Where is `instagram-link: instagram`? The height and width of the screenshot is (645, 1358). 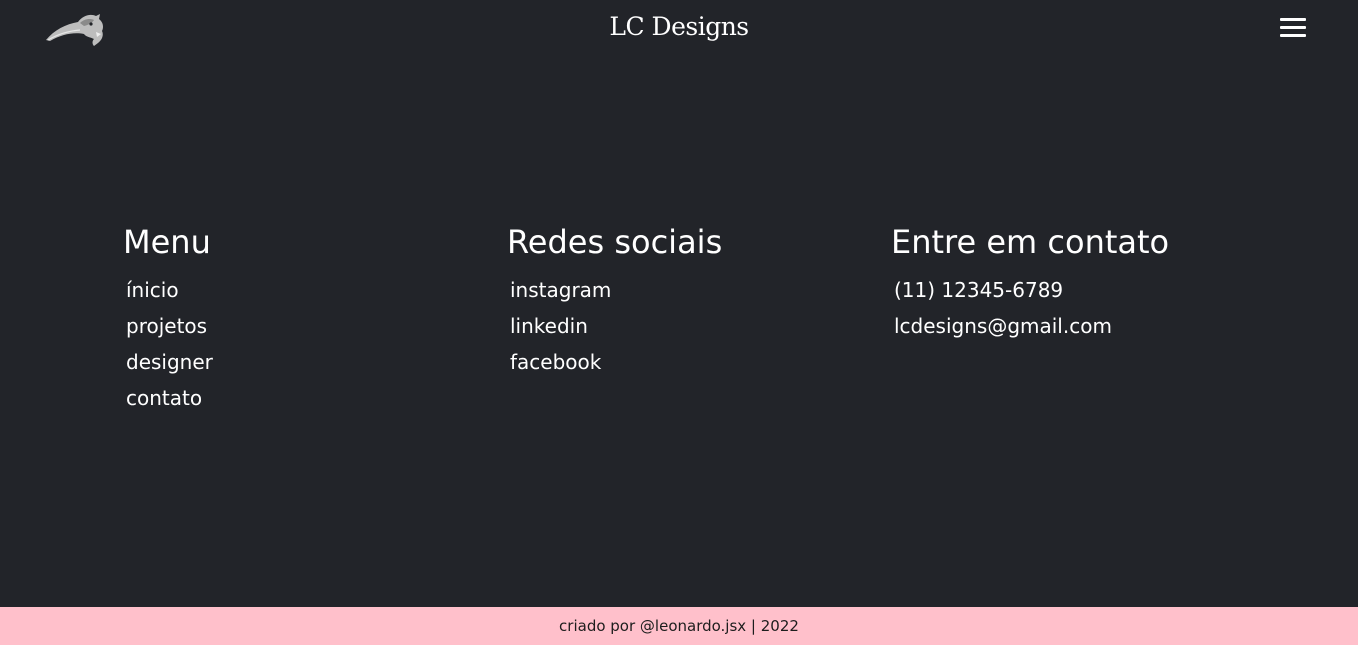
instagram-link: instagram is located at coordinates (560, 290).